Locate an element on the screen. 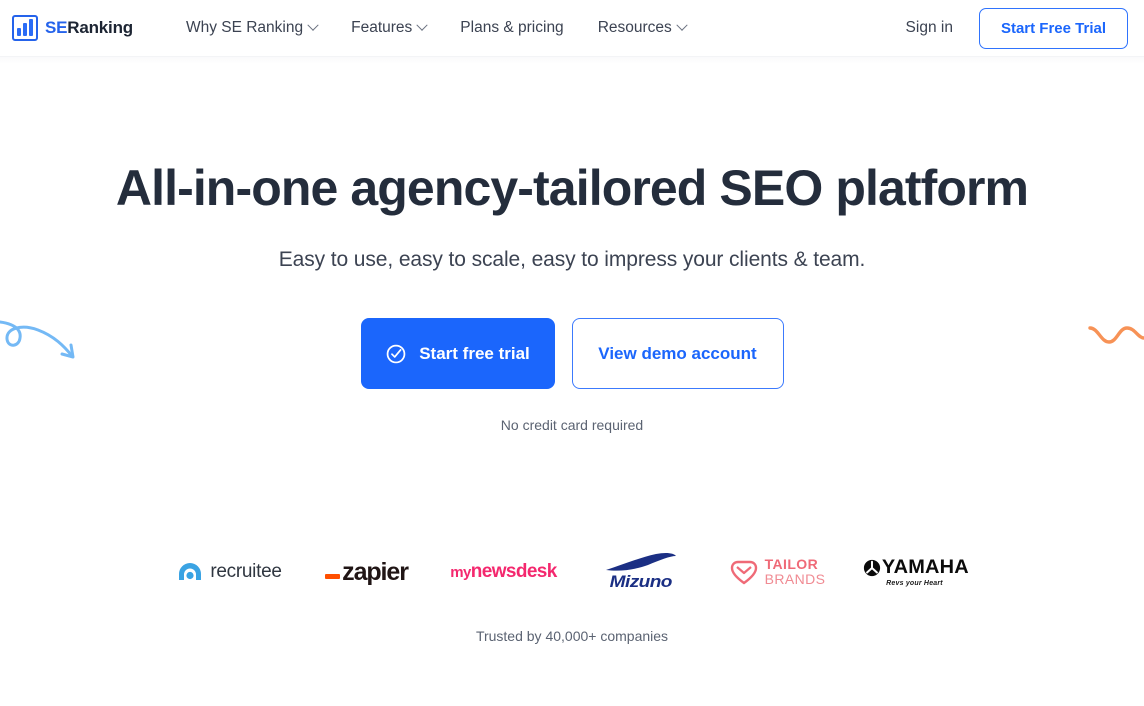 This screenshot has height=706, width=1144. nav-label: Features is located at coordinates (382, 27).